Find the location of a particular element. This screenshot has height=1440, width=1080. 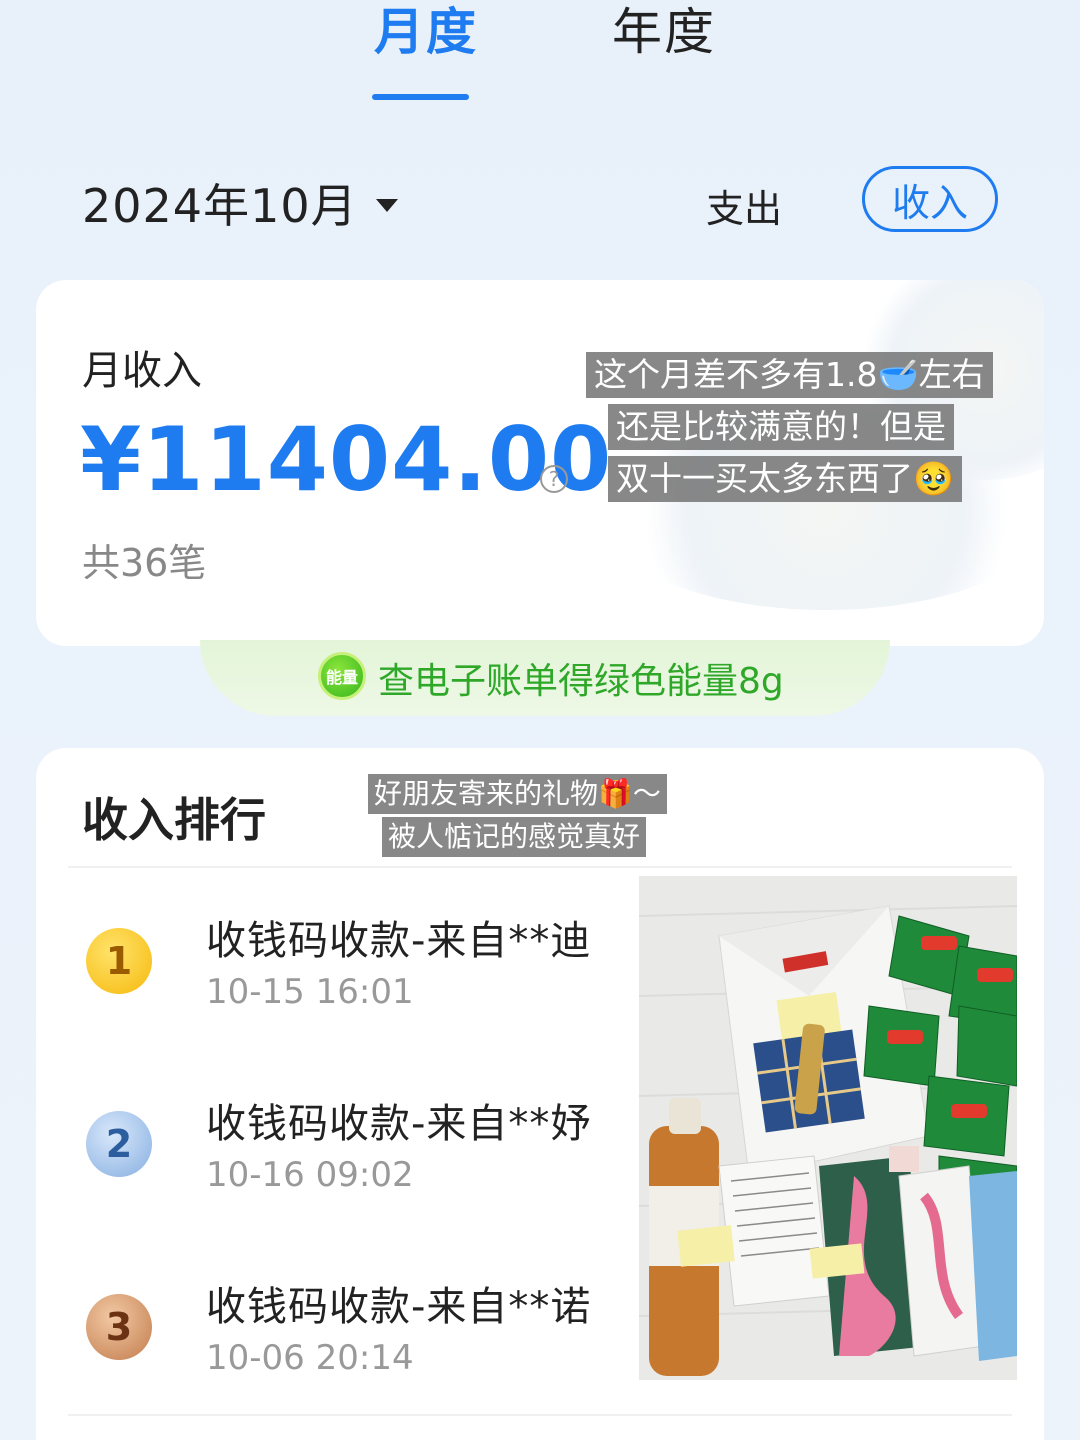

month-label: 2024年10月 is located at coordinates (220, 206).